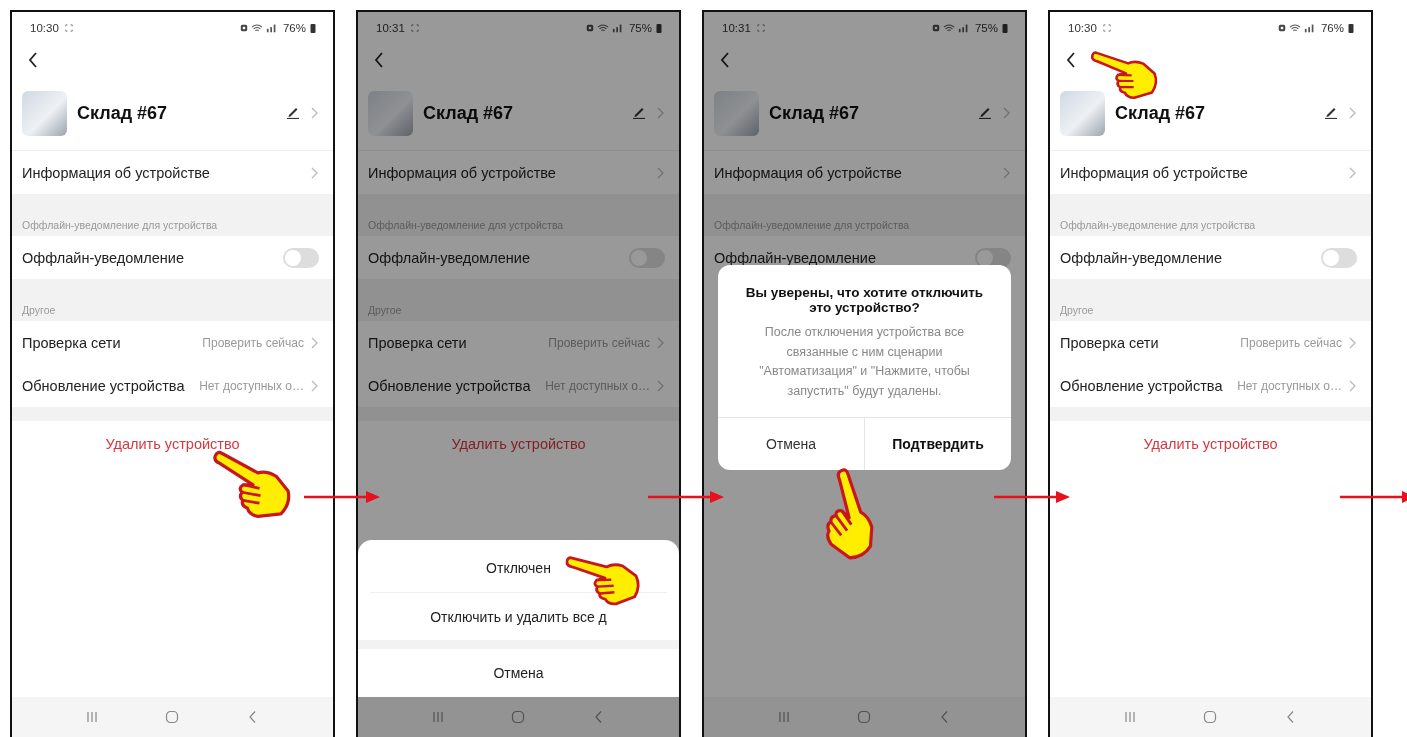  I want to click on dialog-message: После отключения устройства все связанные с ним сценарии "Автоматизация" и "Нажмите, чтобы запустить" будут удалены., so click(864, 362).